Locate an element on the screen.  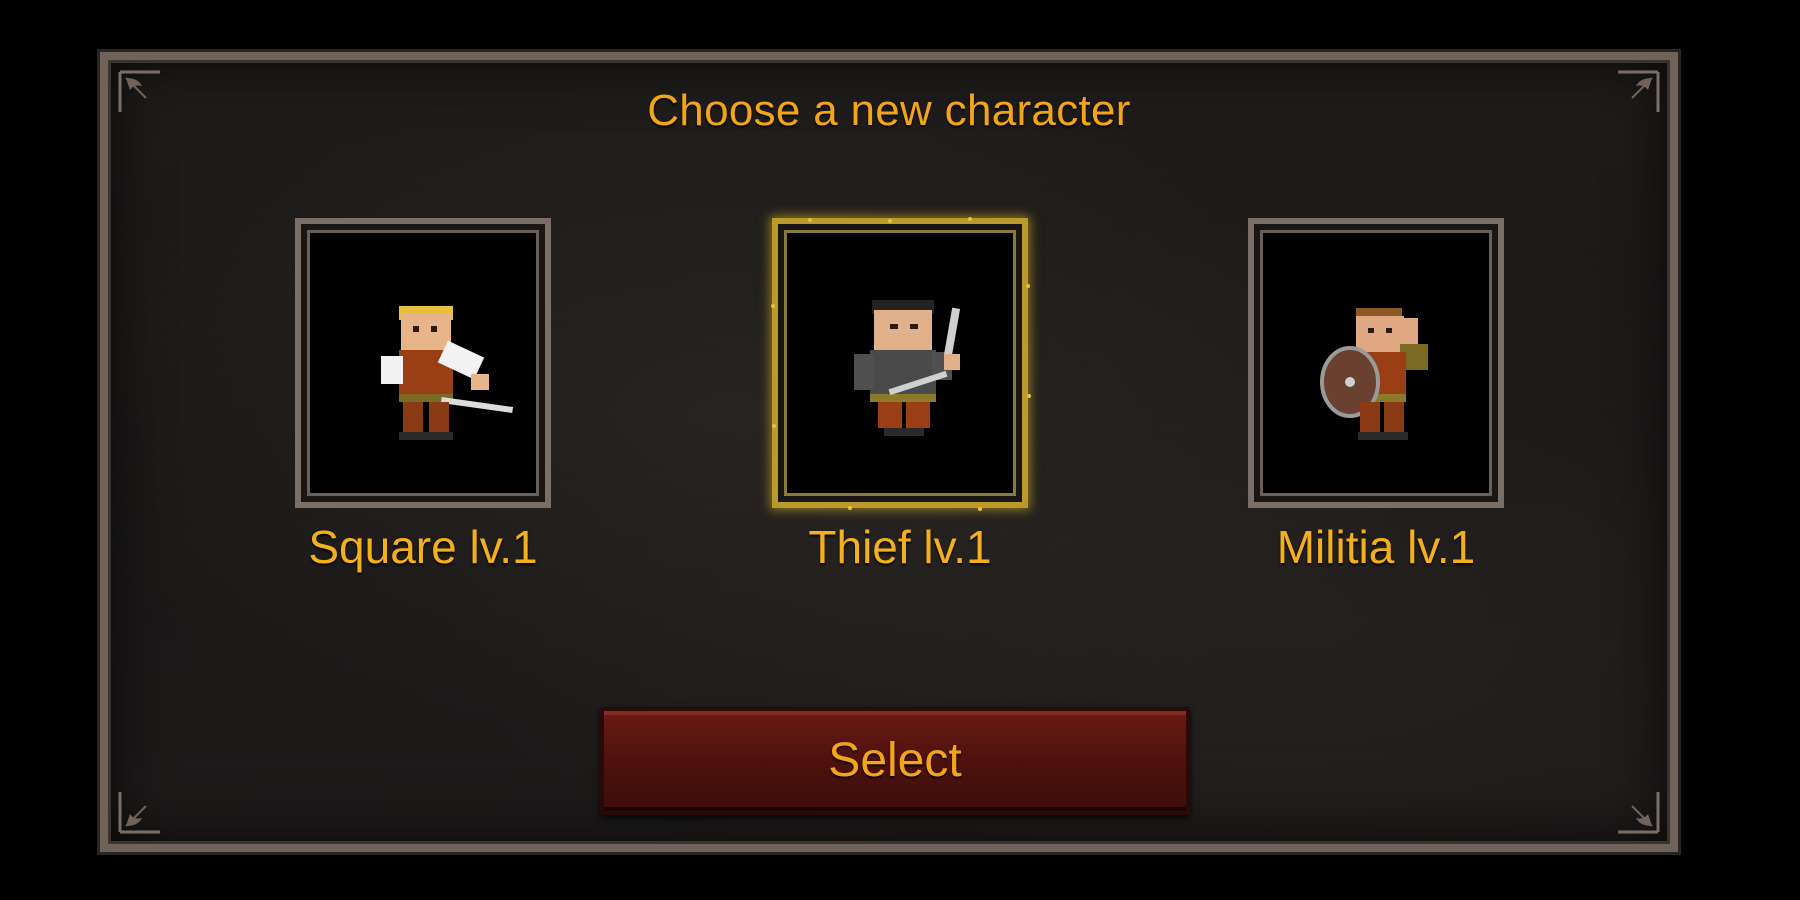
select-button: Select is located at coordinates (895, 761).